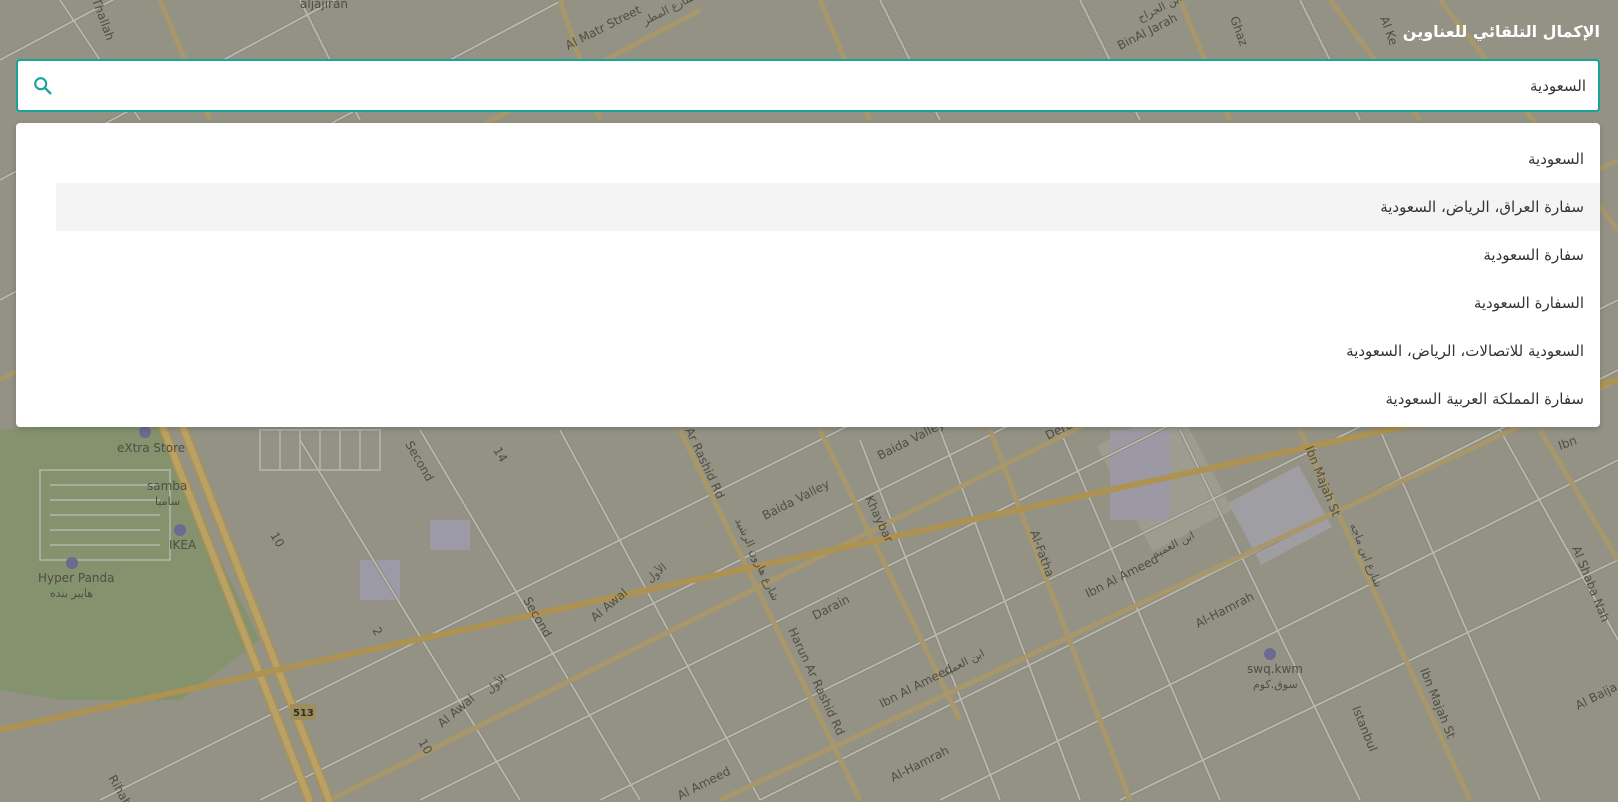 The width and height of the screenshot is (1618, 802). I want to click on suggestion-item: سفارة المملكة العربية السعودية, so click(828, 399).